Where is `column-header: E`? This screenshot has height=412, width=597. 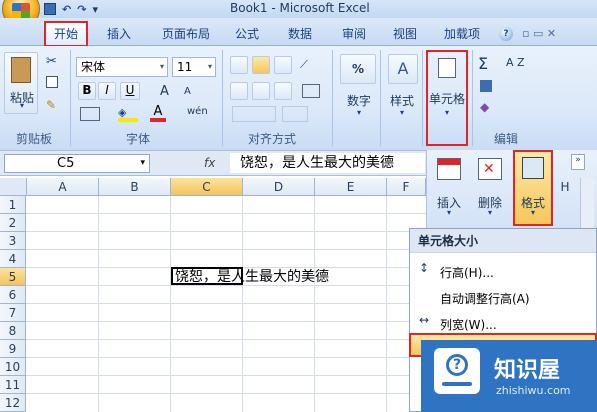
column-header: E is located at coordinates (351, 187).